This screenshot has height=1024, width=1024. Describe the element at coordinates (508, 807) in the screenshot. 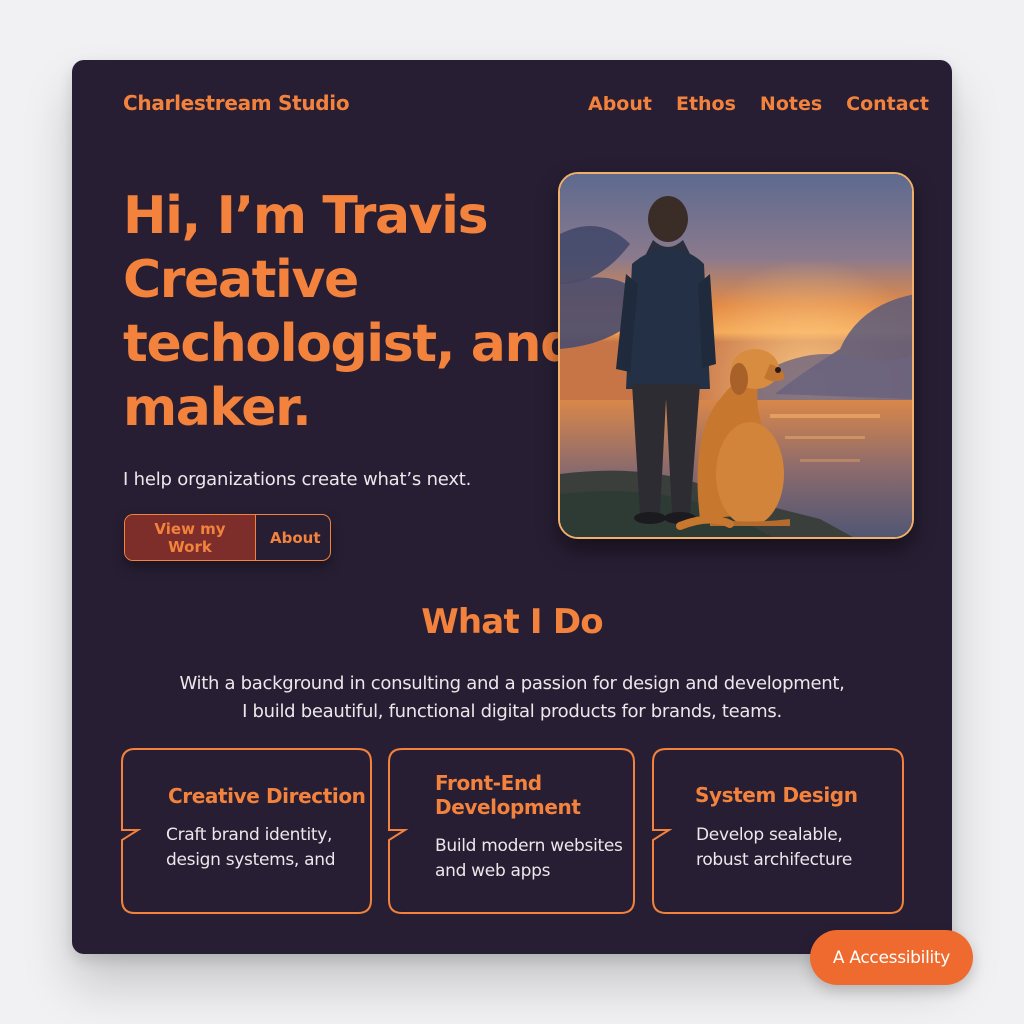

I see `service-title-line: Development` at that location.